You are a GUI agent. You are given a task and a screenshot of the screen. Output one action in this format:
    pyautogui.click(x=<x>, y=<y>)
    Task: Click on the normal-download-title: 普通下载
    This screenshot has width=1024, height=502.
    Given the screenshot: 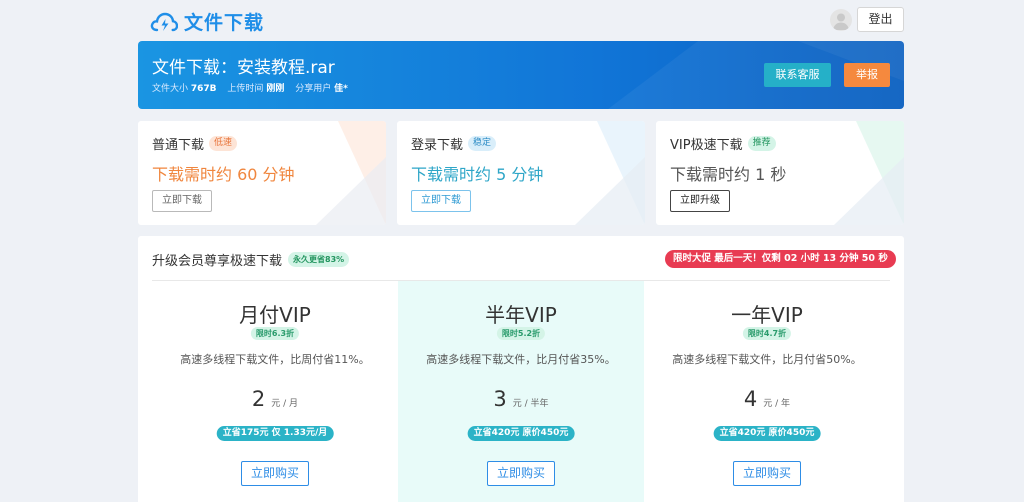 What is the action you would take?
    pyautogui.click(x=178, y=145)
    